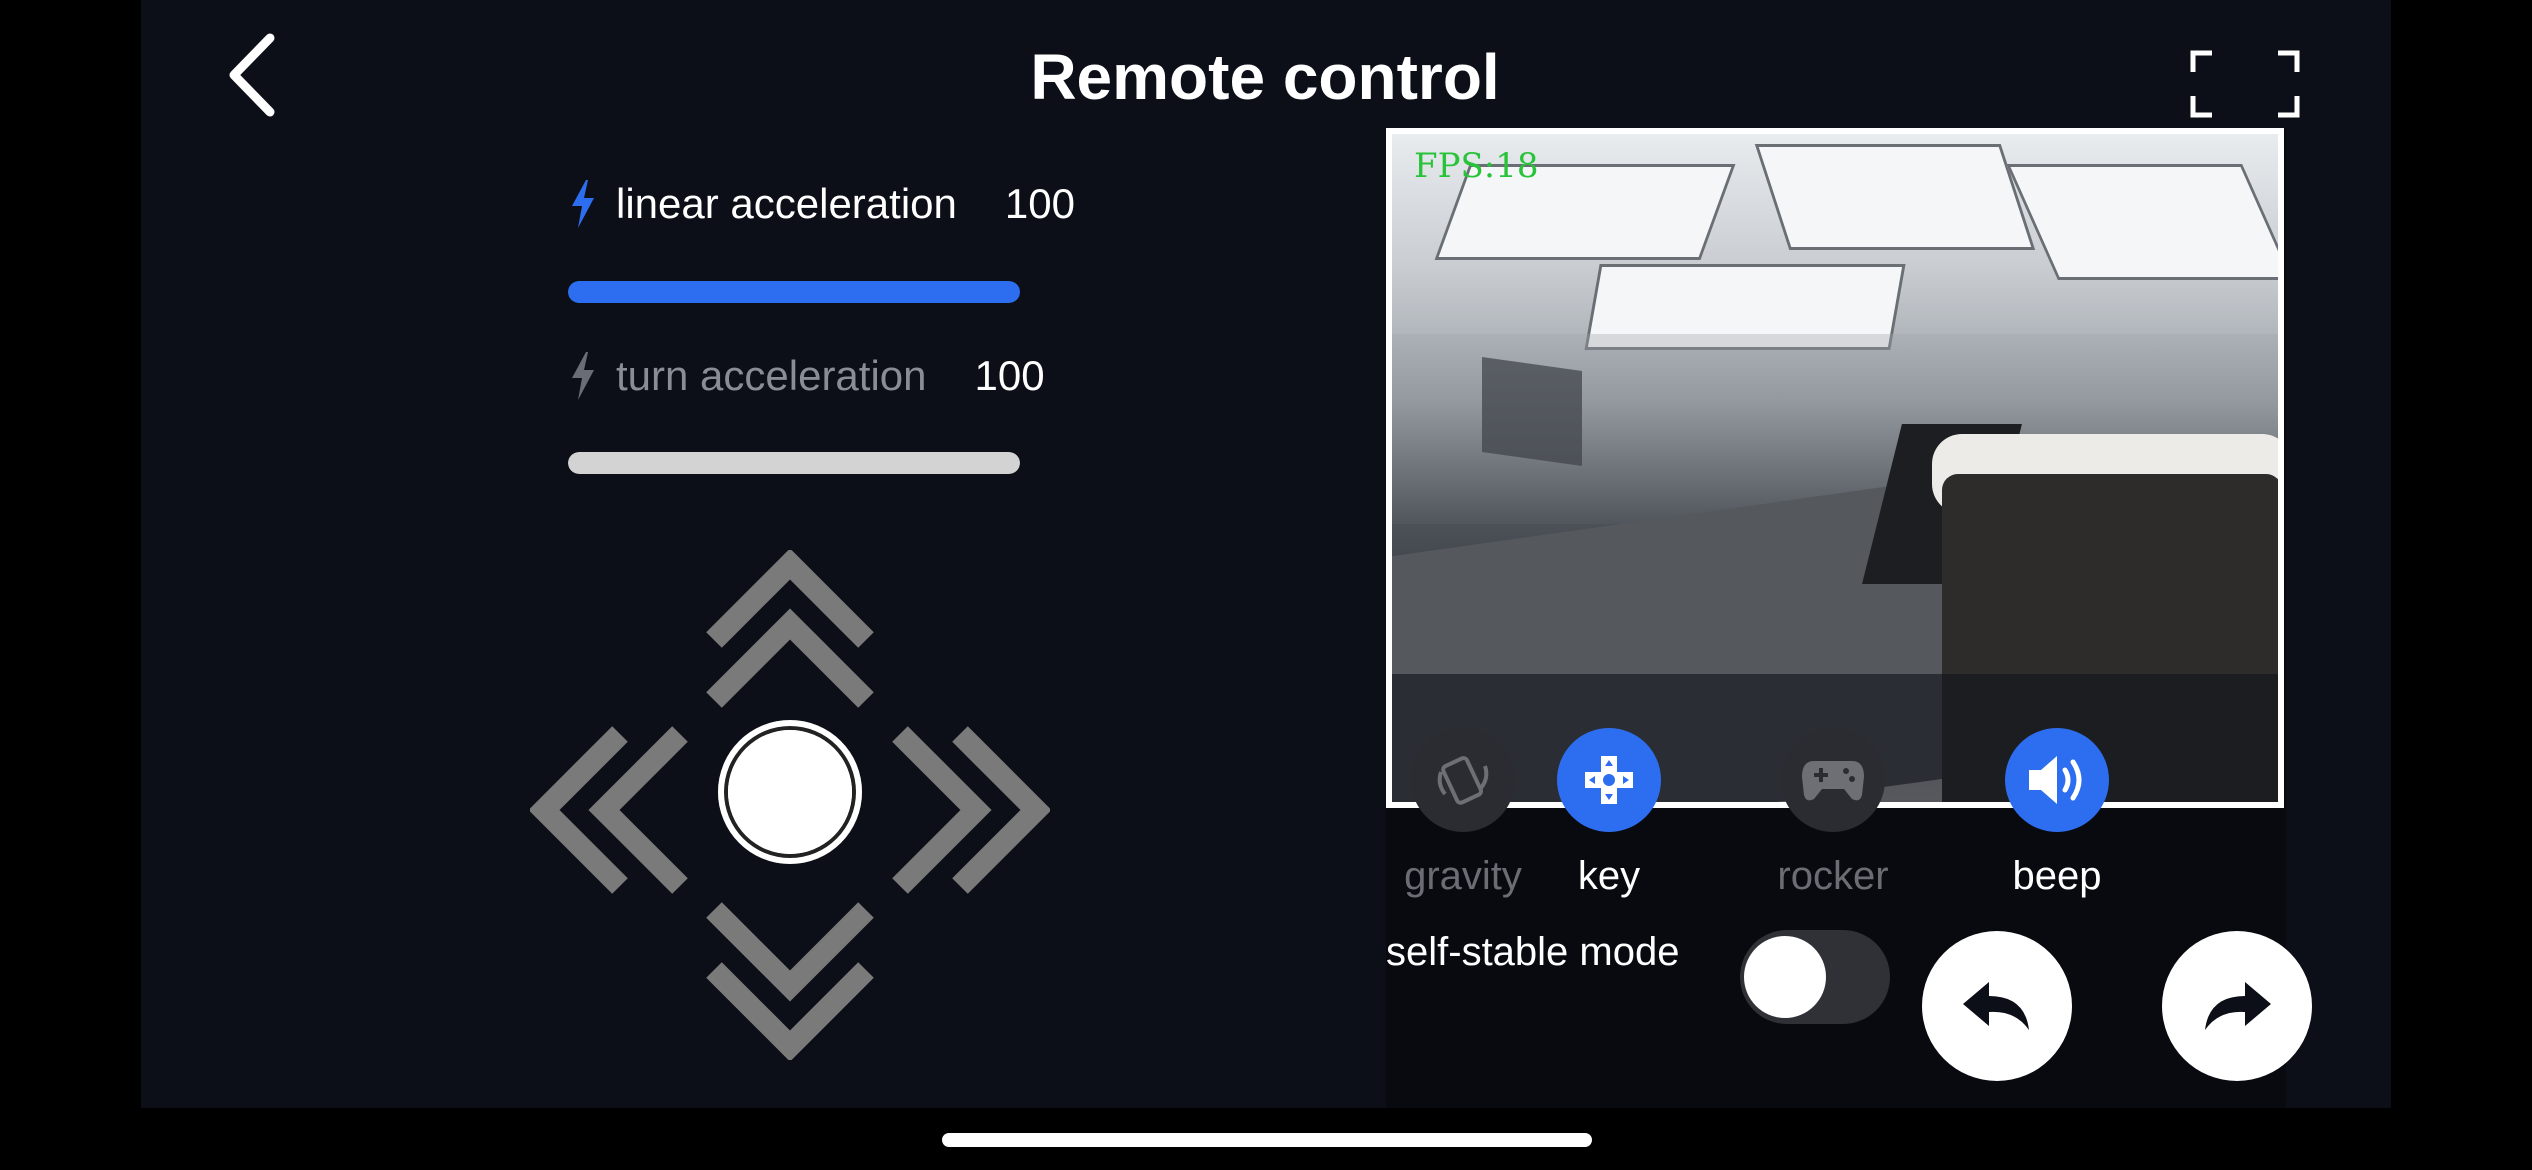 This screenshot has height=1170, width=2532. What do you see at coordinates (1265, 77) in the screenshot?
I see `page-title: Remote control` at bounding box center [1265, 77].